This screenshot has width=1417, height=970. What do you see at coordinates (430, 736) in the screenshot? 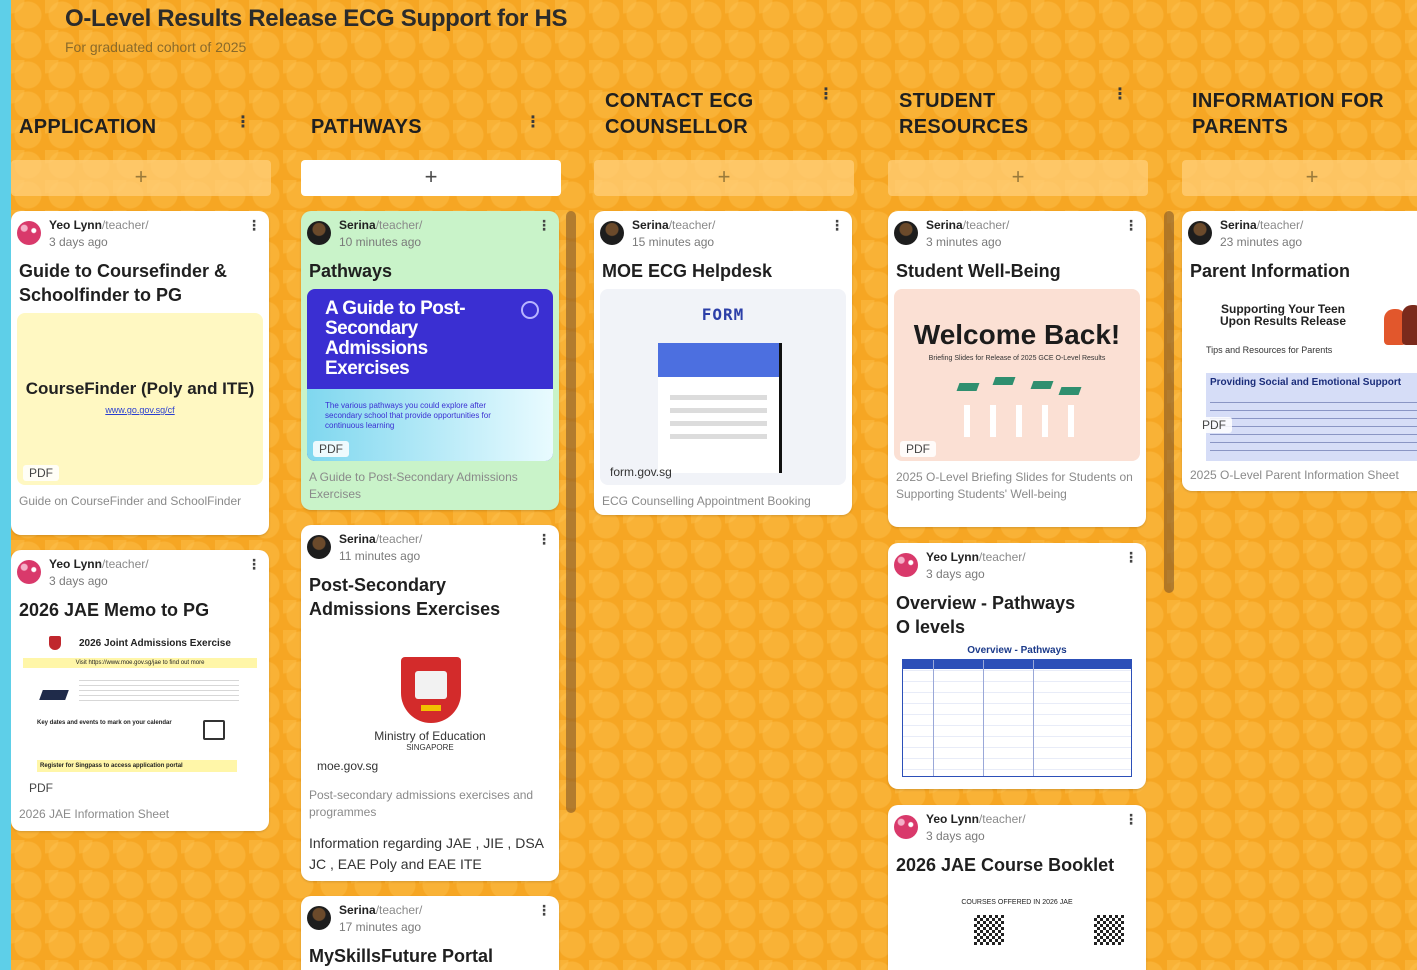
I see `preview-org: Ministry of Education` at bounding box center [430, 736].